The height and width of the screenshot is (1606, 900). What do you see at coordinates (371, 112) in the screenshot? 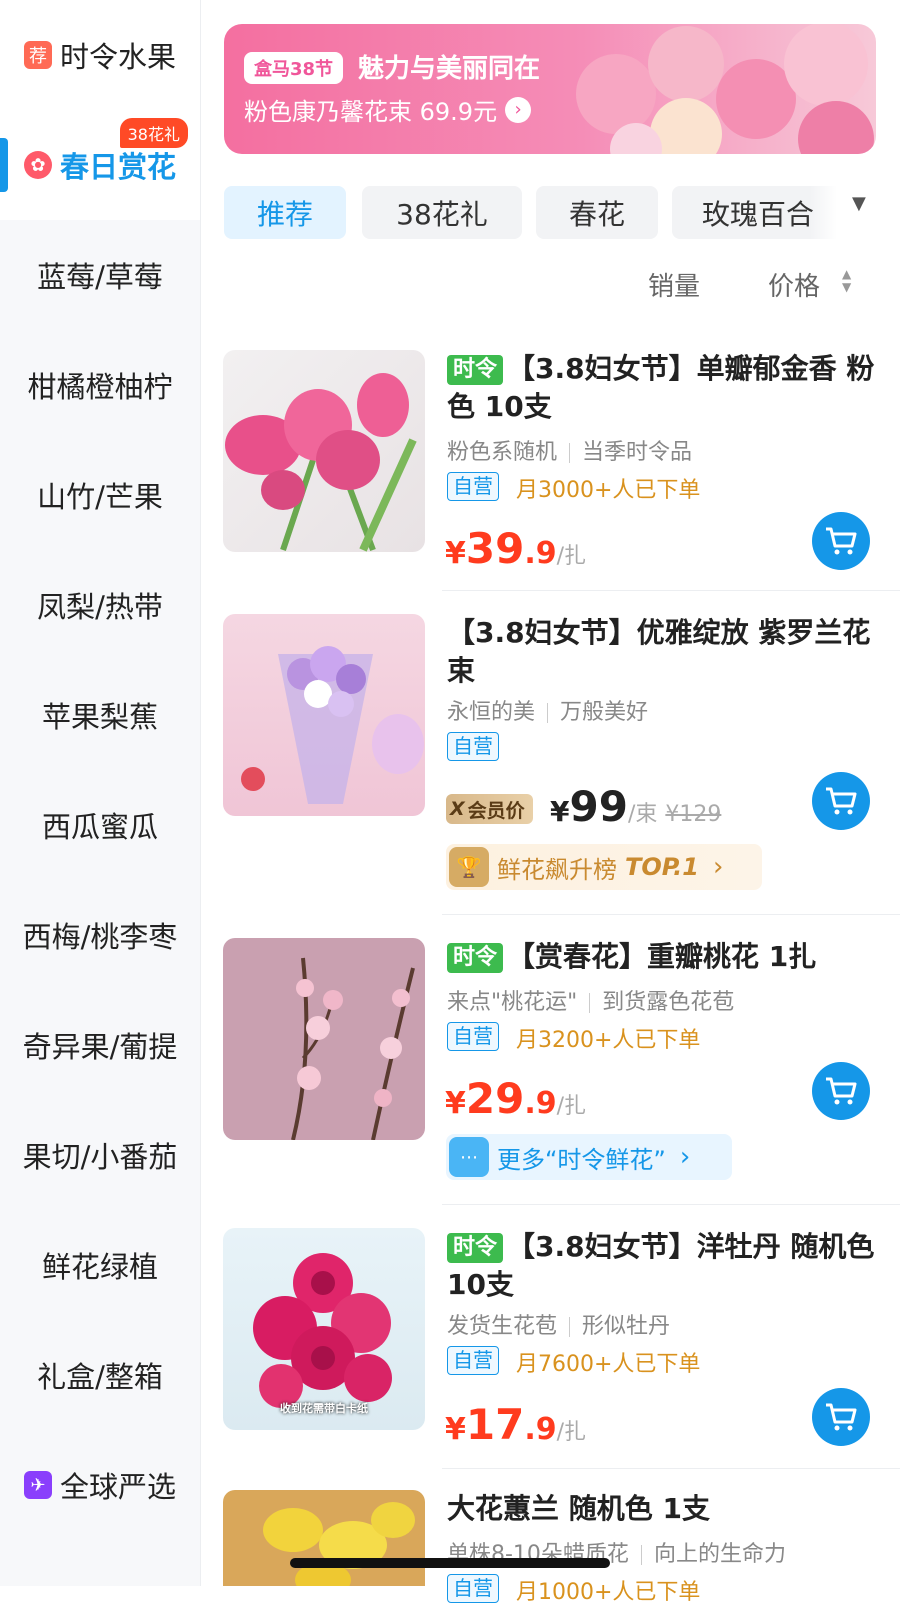
I see `banner-subtitle: 粉色康乃馨花束 69.9元` at bounding box center [371, 112].